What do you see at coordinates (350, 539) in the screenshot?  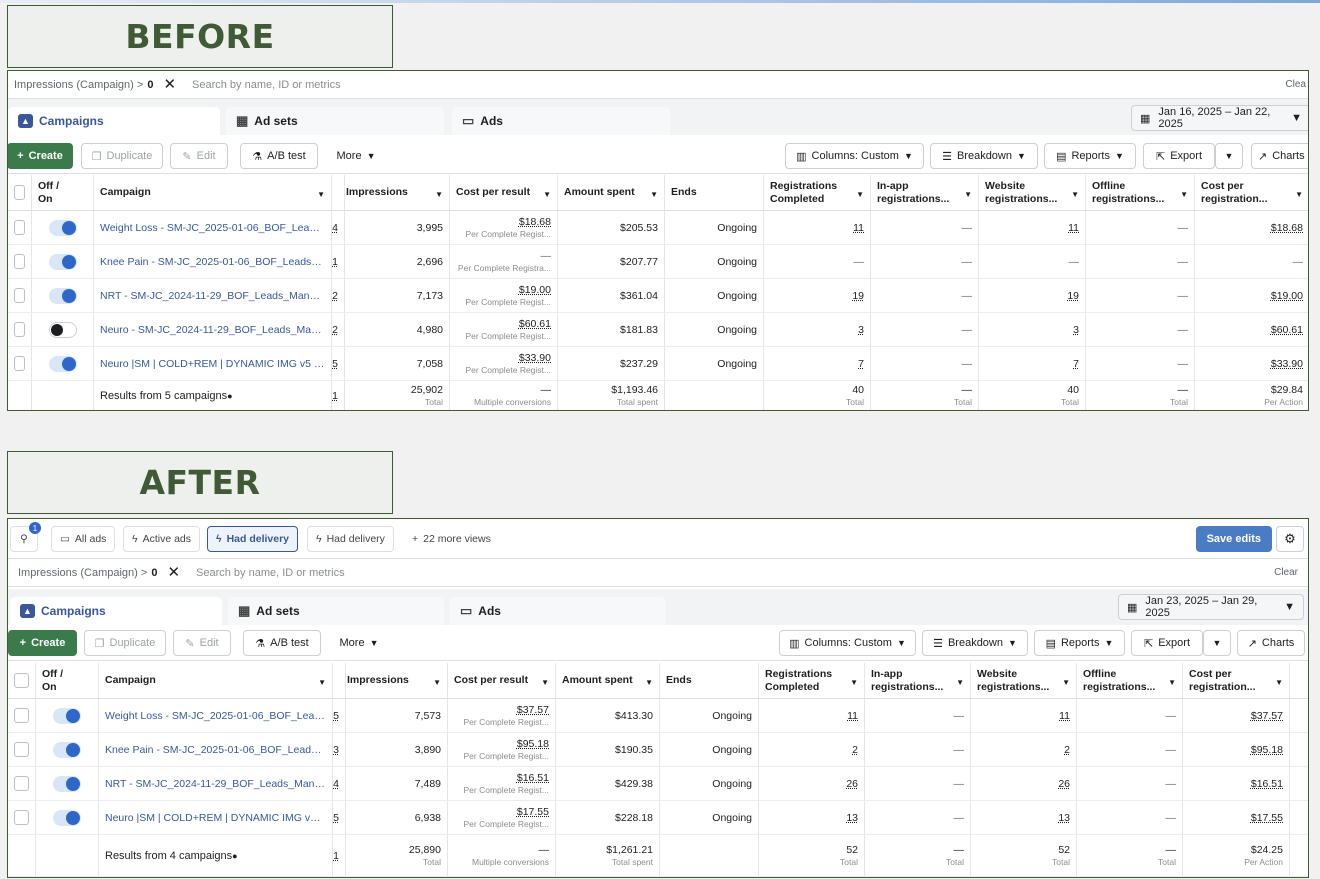 I see `view-had-delivery: ϟ Had delivery` at bounding box center [350, 539].